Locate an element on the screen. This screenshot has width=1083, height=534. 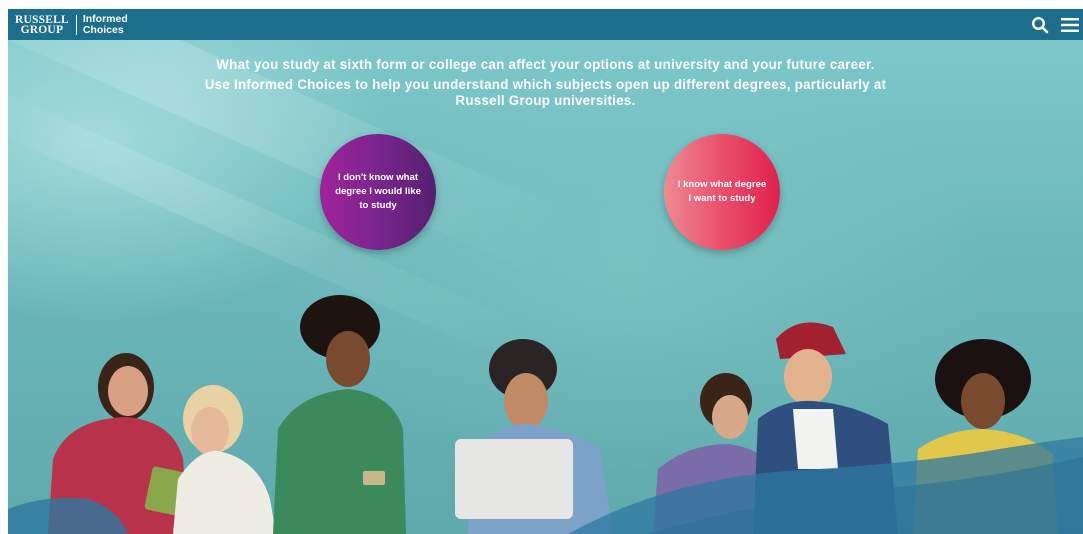
hamburger-menu-icon is located at coordinates (1070, 25).